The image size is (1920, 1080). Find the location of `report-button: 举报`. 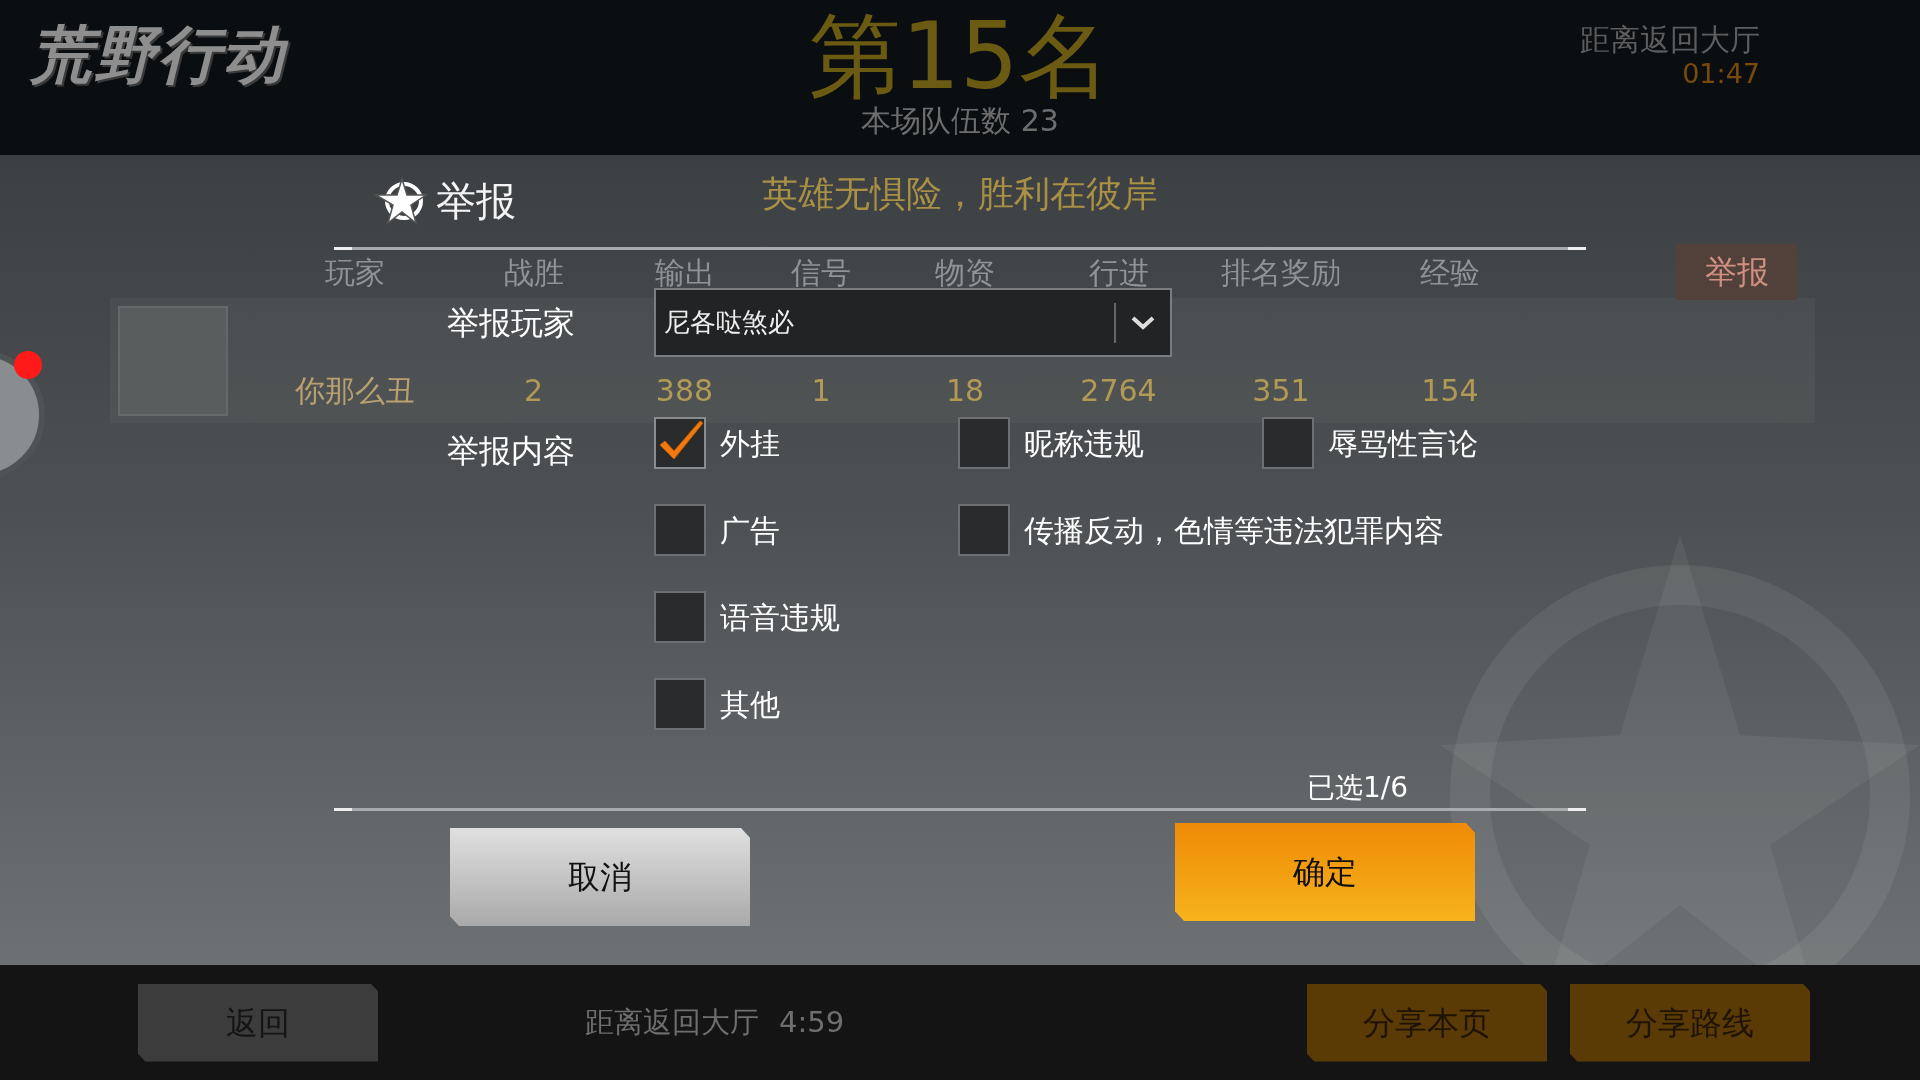

report-button: 举报 is located at coordinates (1736, 272).